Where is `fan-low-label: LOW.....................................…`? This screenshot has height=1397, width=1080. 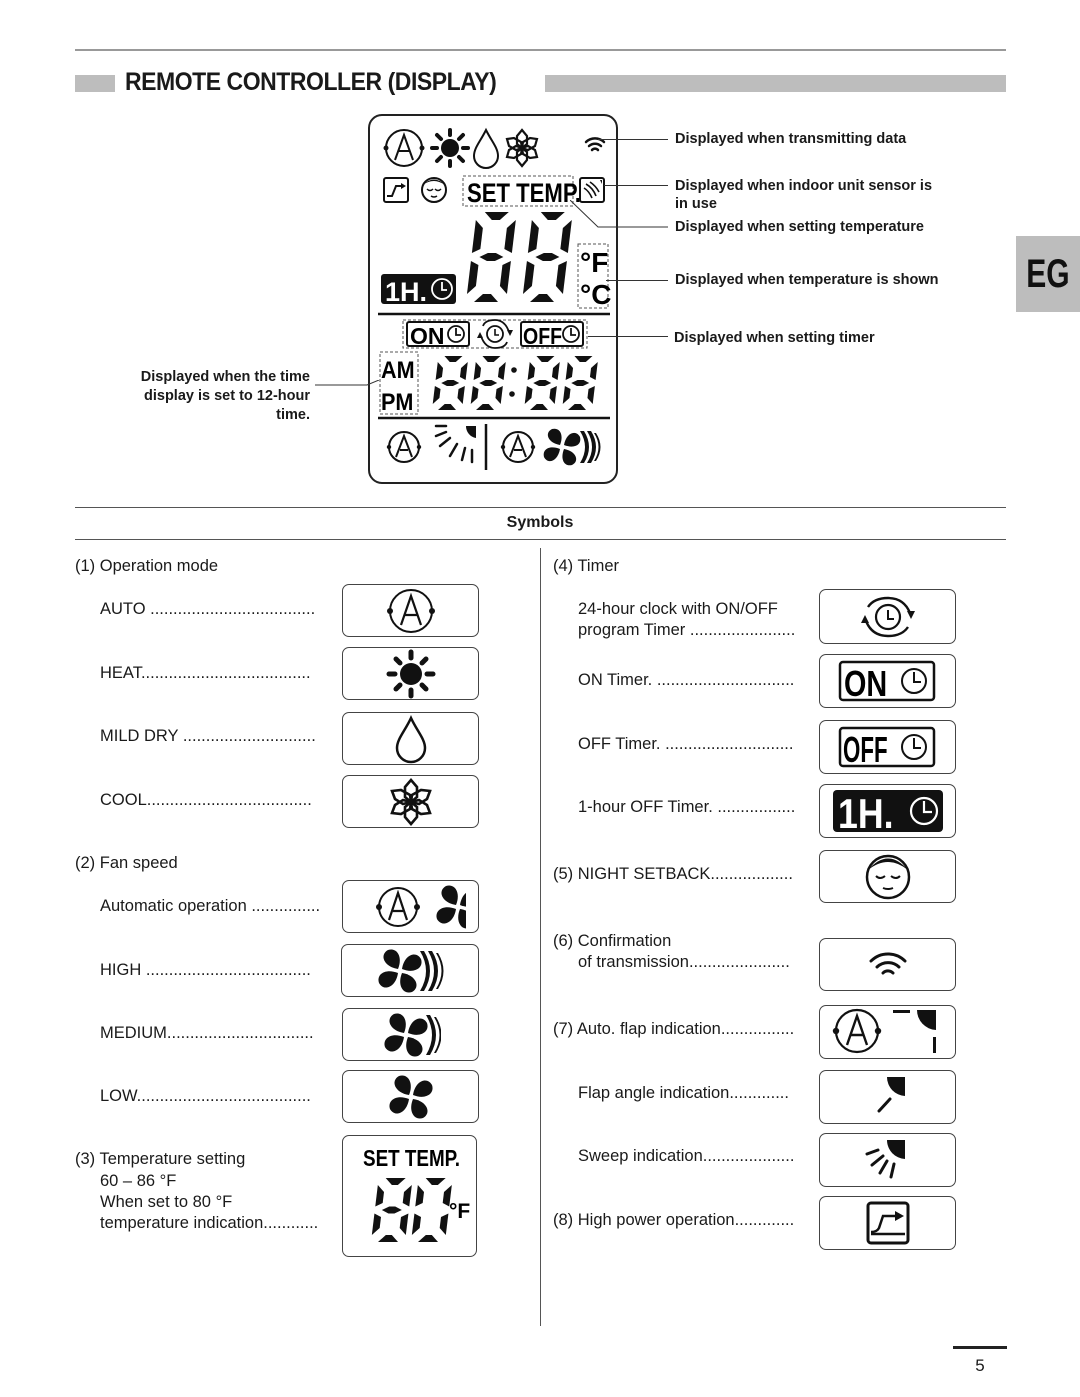 fan-low-label: LOW.....................................… is located at coordinates (205, 1096).